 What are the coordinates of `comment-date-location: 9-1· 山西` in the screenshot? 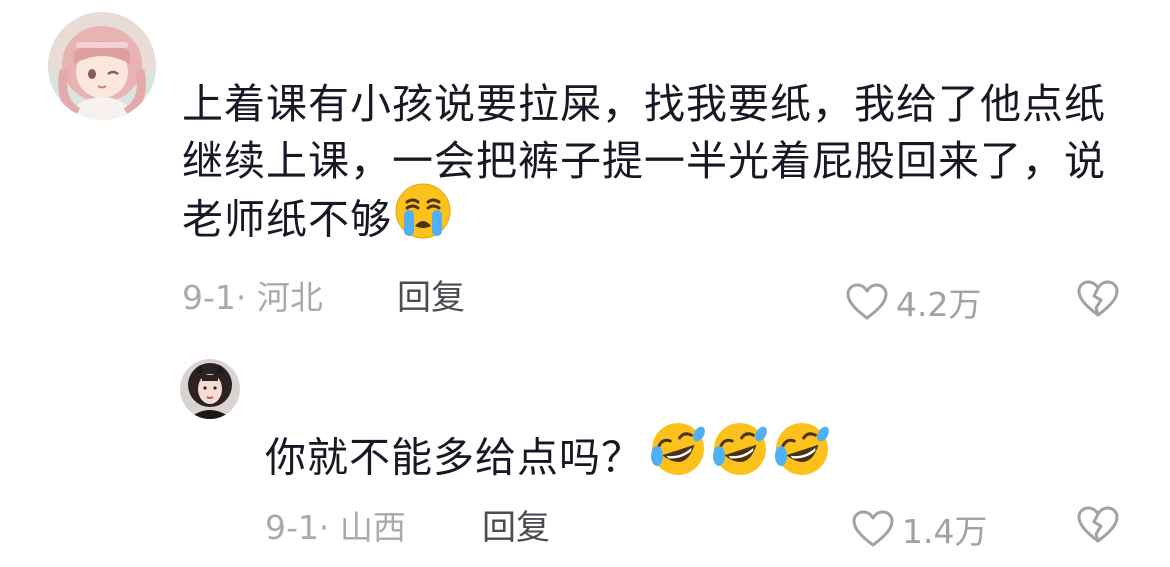 It's located at (335, 527).